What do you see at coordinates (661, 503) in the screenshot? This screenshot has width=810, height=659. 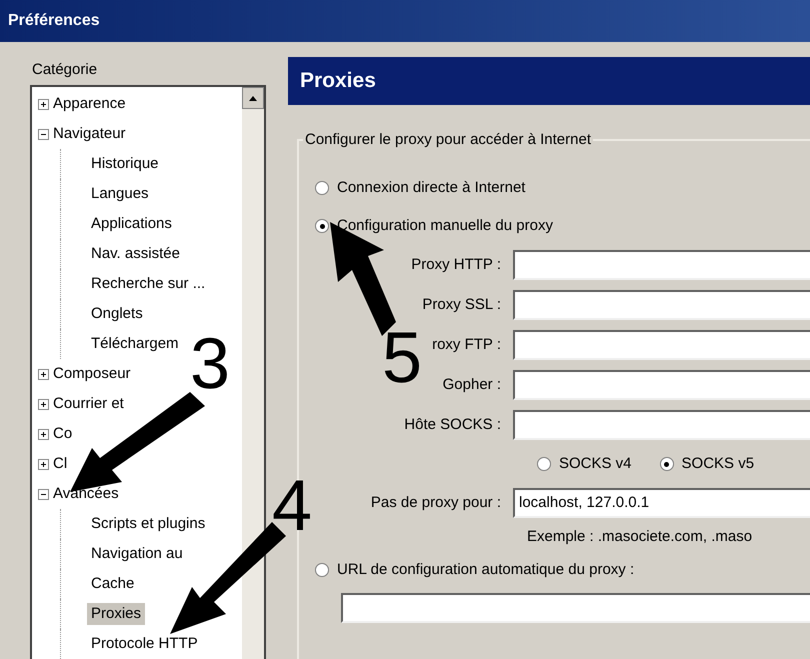 I see `input-field: localhost, 127.0.0.1` at bounding box center [661, 503].